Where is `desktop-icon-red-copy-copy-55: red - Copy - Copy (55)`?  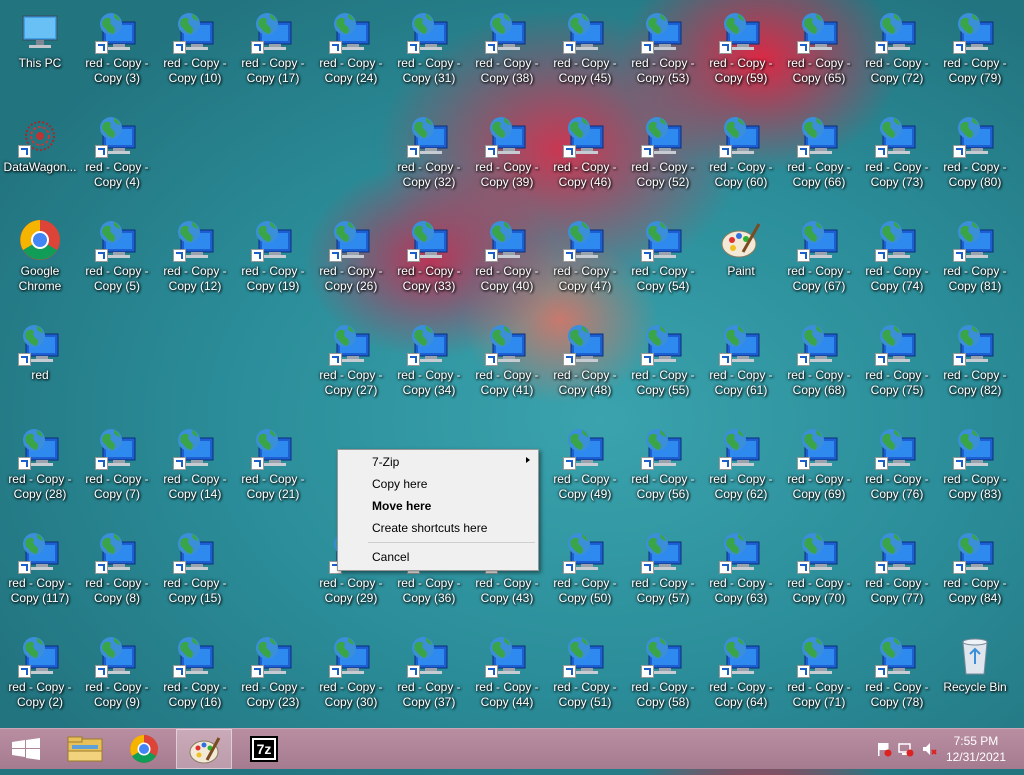 desktop-icon-red-copy-copy-55: red - Copy - Copy (55) is located at coordinates (663, 366).